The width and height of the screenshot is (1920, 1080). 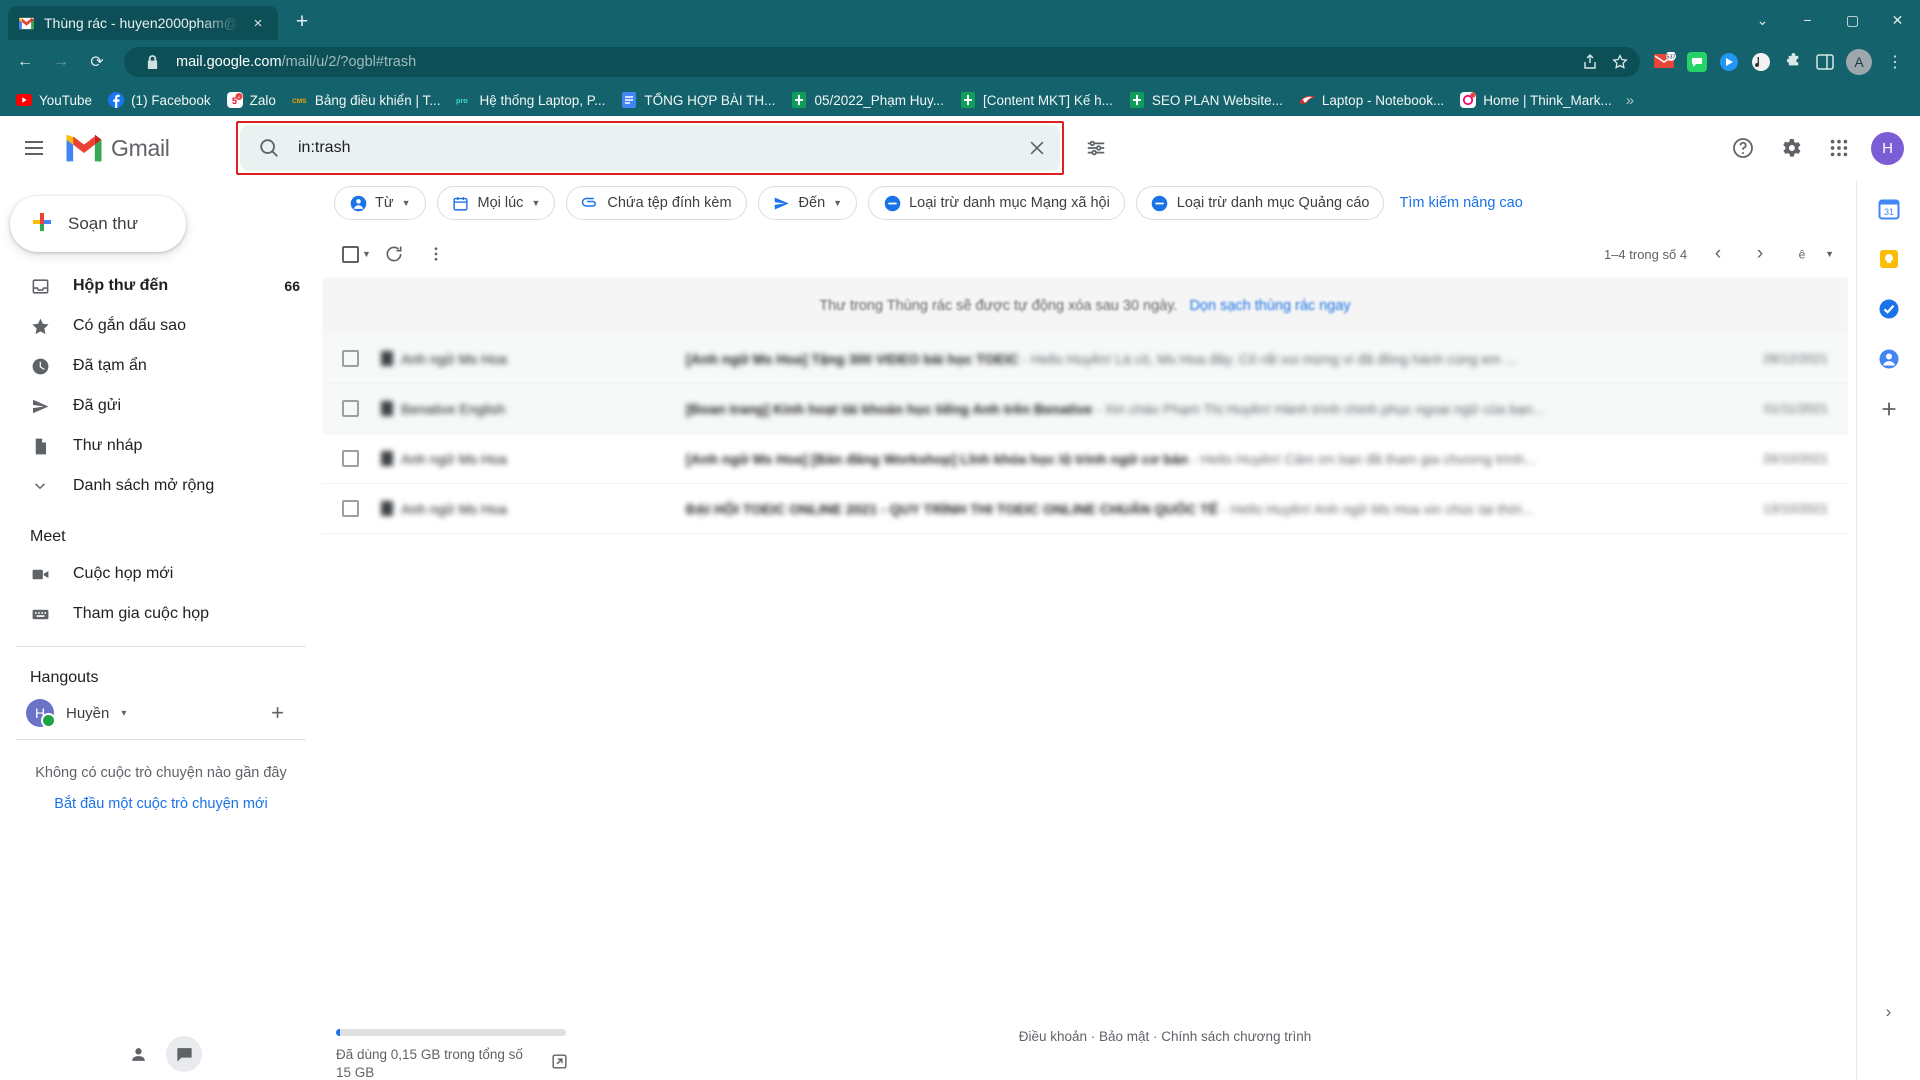 I want to click on bookmark-item: (1) Facebook, so click(x=159, y=100).